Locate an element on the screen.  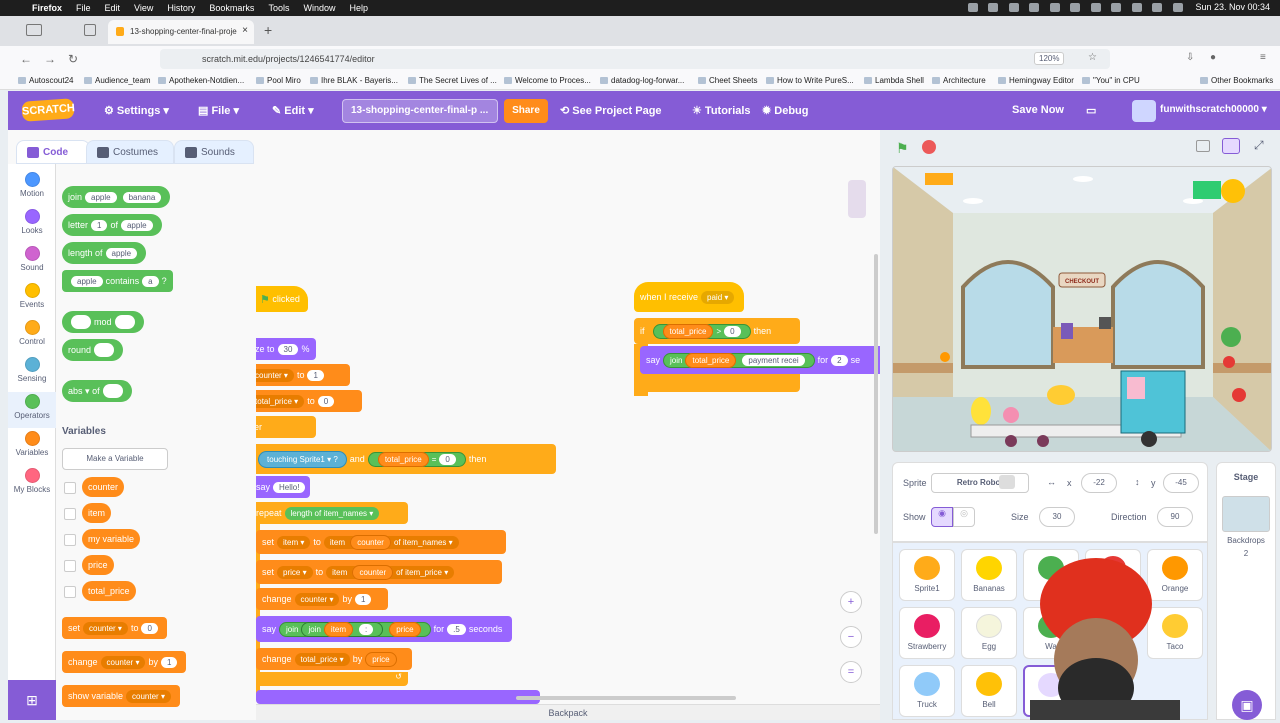
green-flag-icon: ⚑ is located at coordinates (902, 148).